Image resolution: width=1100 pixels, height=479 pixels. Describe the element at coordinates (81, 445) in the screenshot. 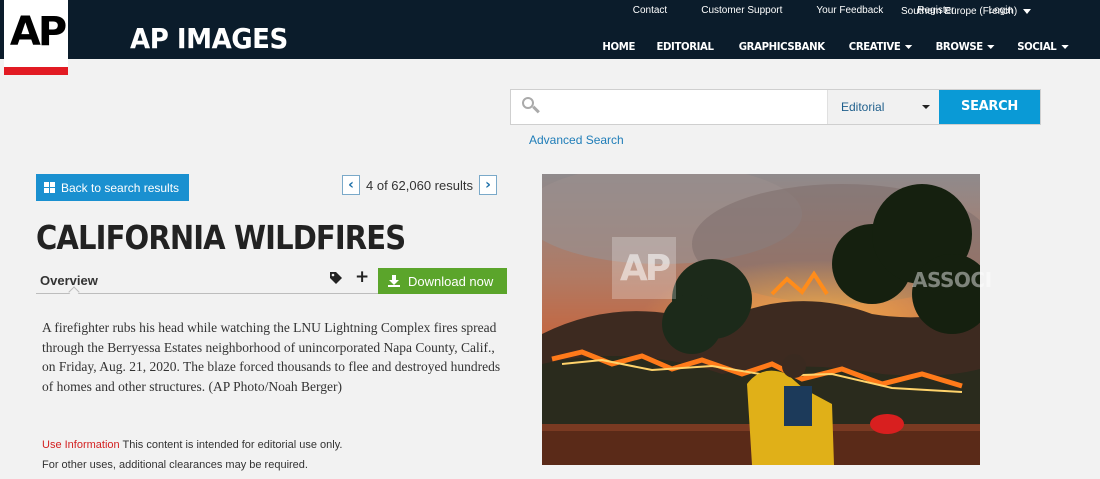

I see `use-information-link: Use Information` at that location.